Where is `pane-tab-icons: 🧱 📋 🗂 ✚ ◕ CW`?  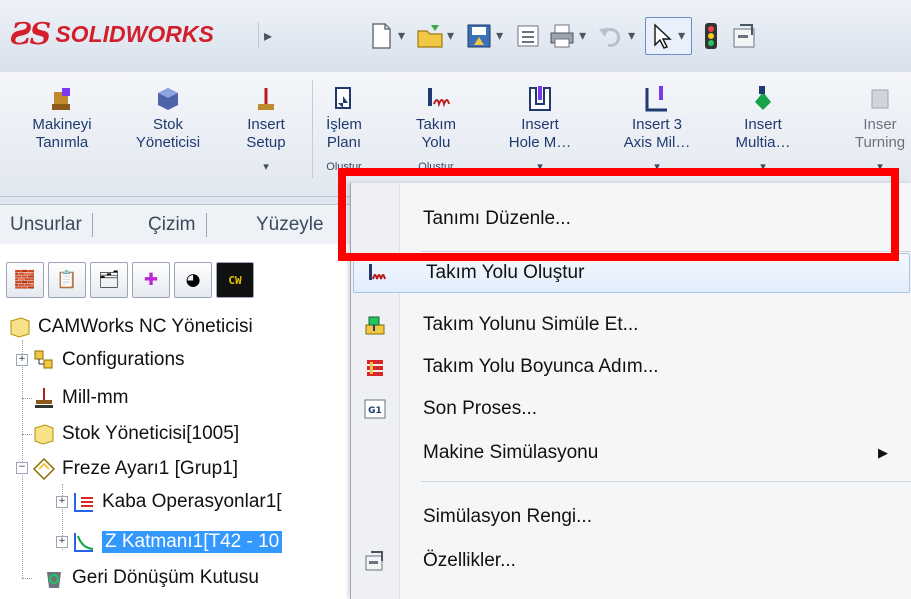 pane-tab-icons: 🧱 📋 🗂 ✚ ◕ CW is located at coordinates (130, 280).